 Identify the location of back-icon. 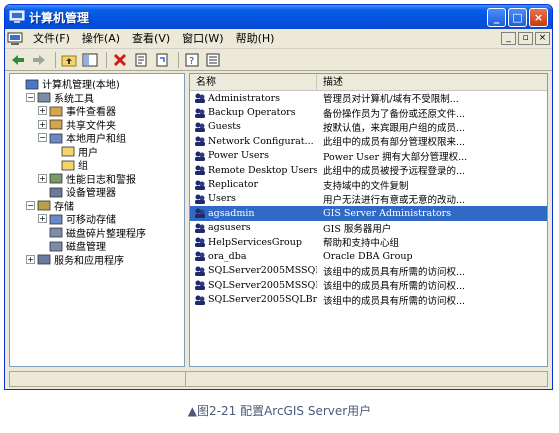
(18, 60).